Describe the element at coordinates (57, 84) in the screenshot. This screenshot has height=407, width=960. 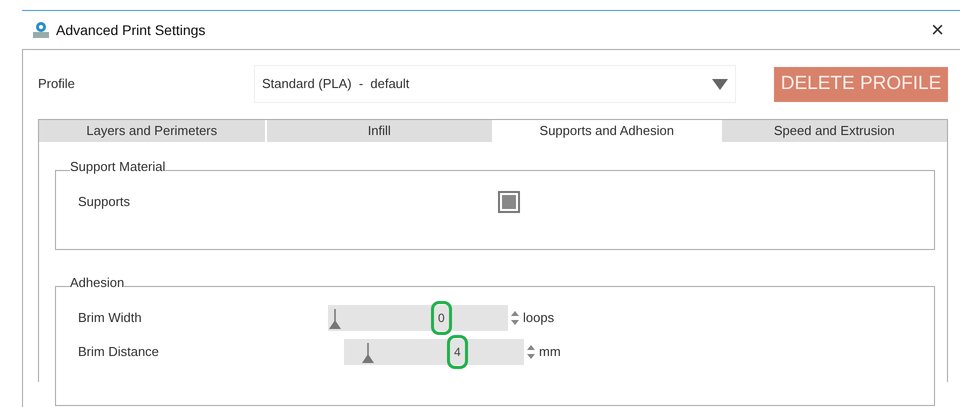
I see `profile-label: Profile` at that location.